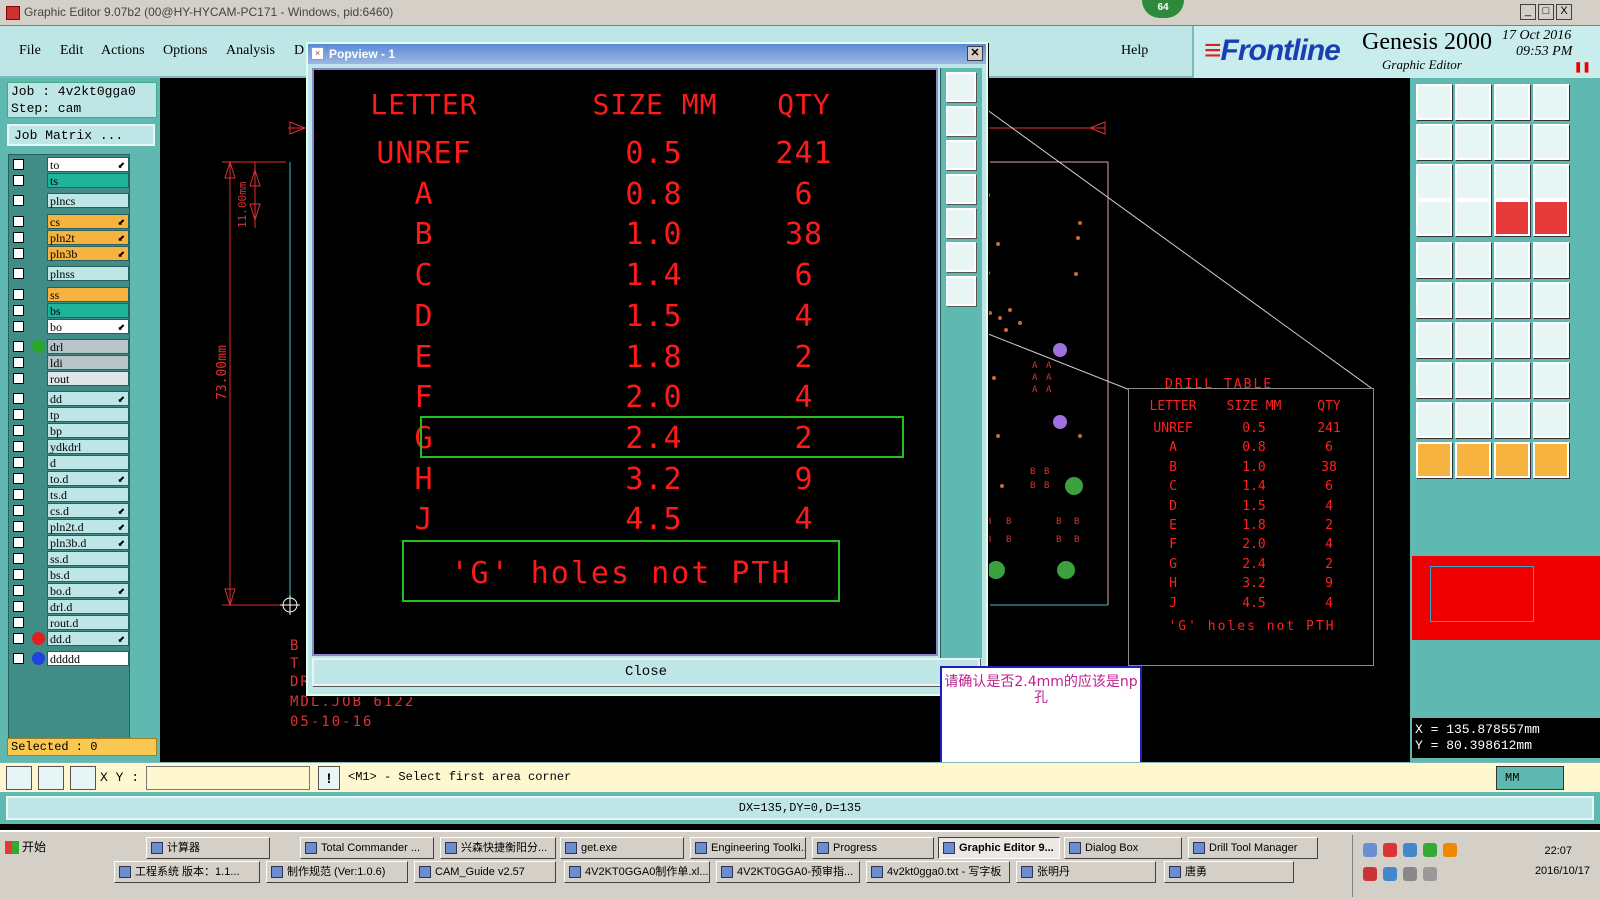 The height and width of the screenshot is (900, 1600). Describe the element at coordinates (1546, 12) in the screenshot. I see `maximize-button: □` at that location.